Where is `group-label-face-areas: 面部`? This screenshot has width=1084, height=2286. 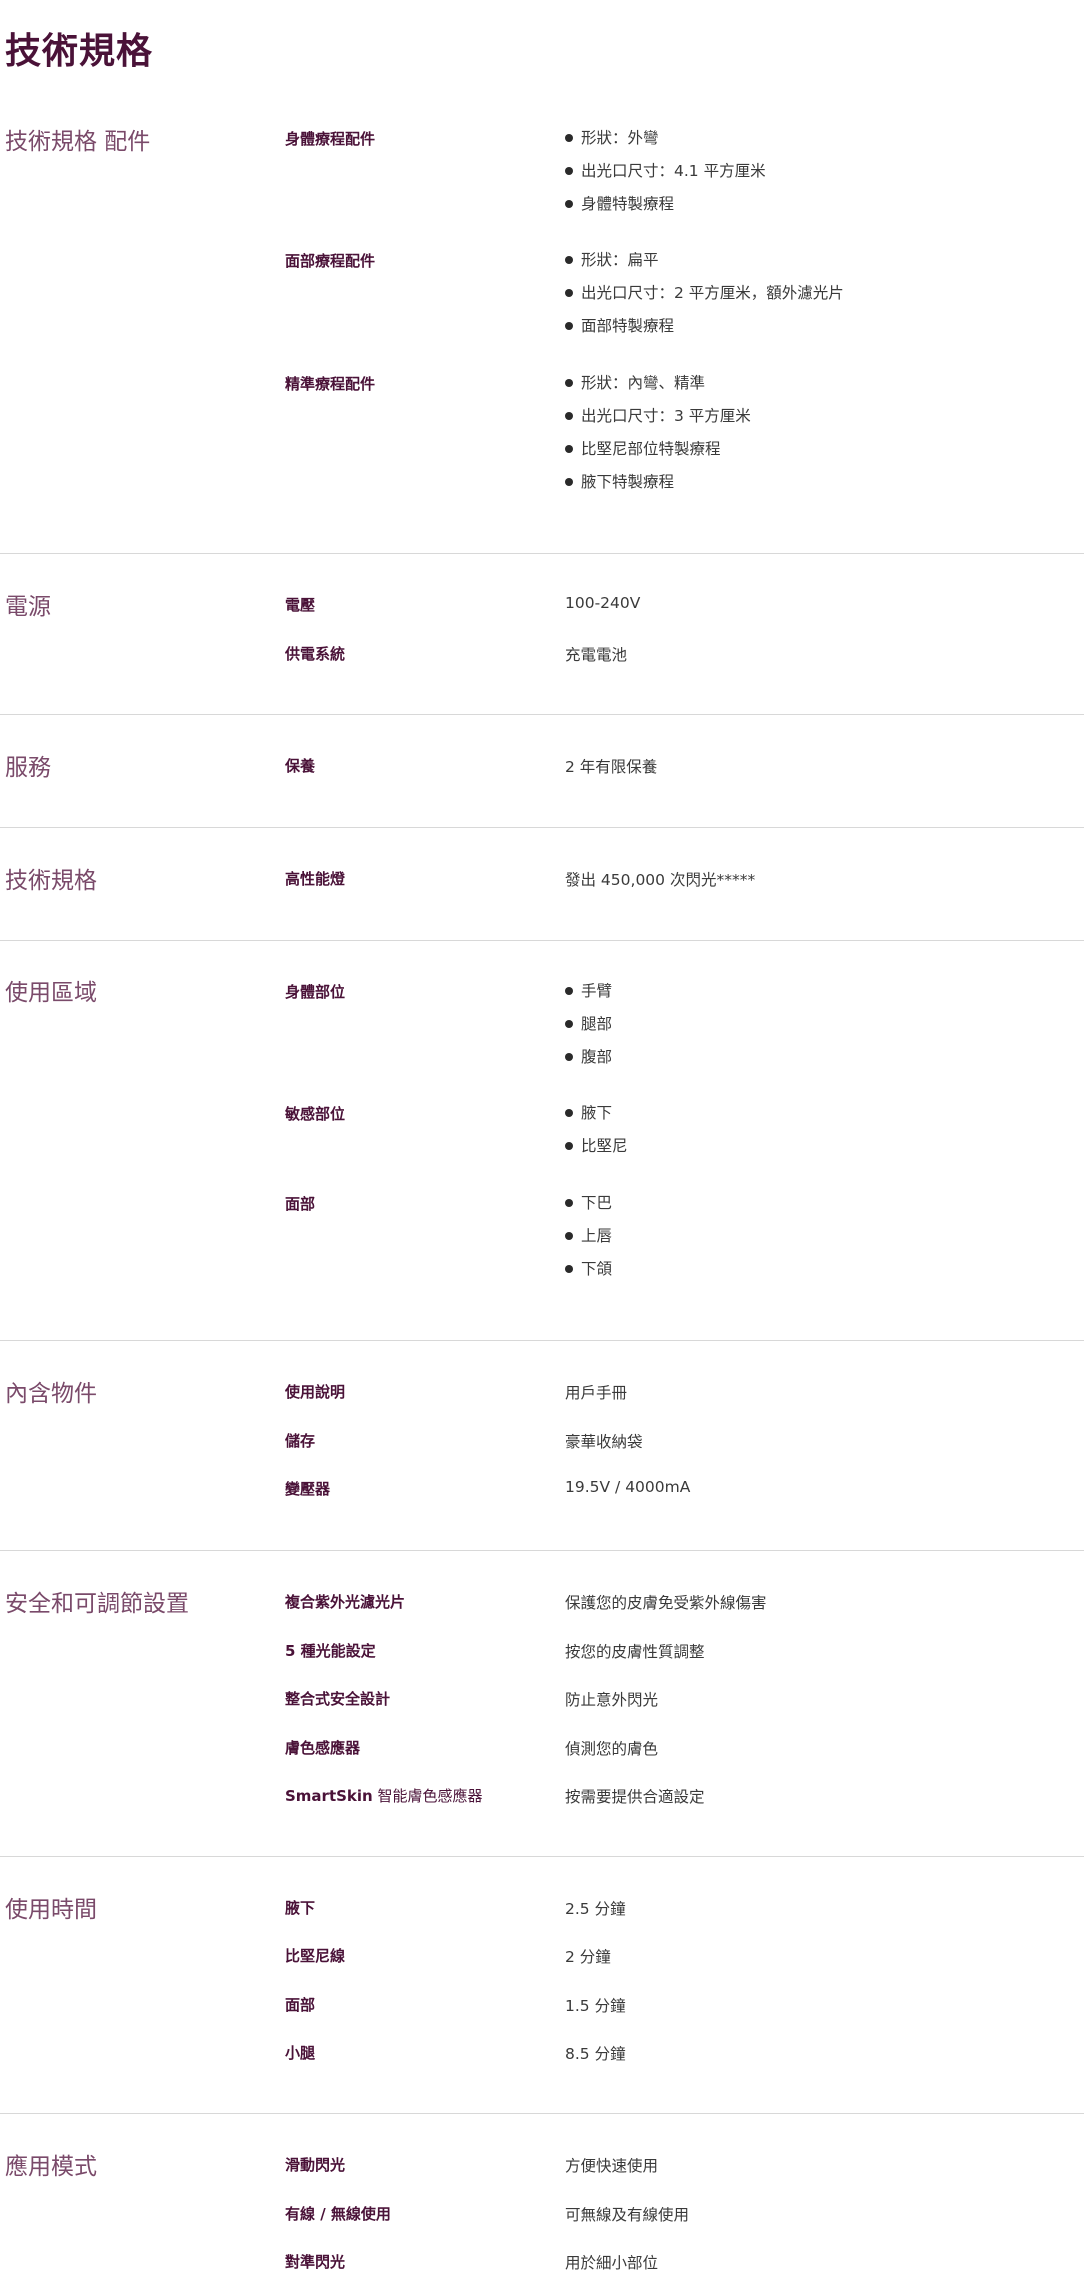 group-label-face-areas: 面部 is located at coordinates (300, 1204).